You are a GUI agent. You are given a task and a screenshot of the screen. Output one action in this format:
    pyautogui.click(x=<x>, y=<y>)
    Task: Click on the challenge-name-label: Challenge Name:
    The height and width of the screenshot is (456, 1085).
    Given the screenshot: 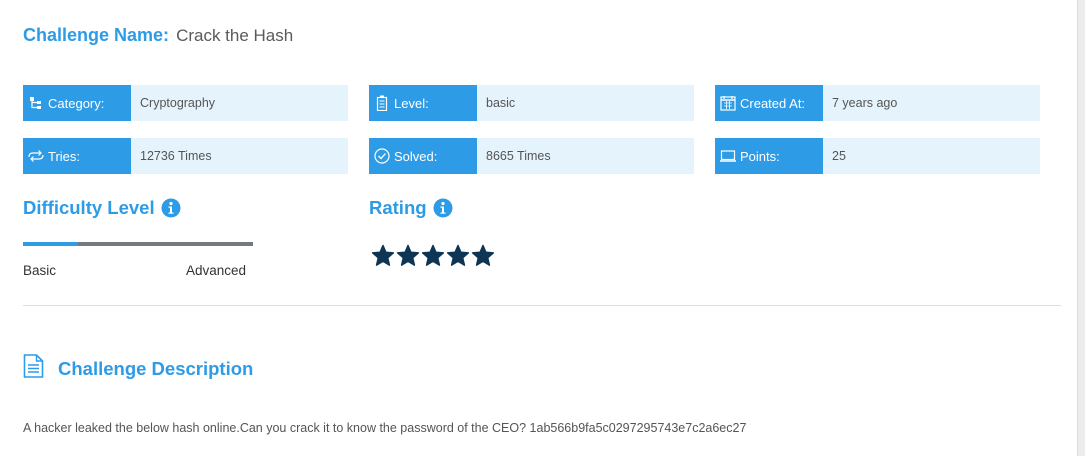 What is the action you would take?
    pyautogui.click(x=96, y=35)
    